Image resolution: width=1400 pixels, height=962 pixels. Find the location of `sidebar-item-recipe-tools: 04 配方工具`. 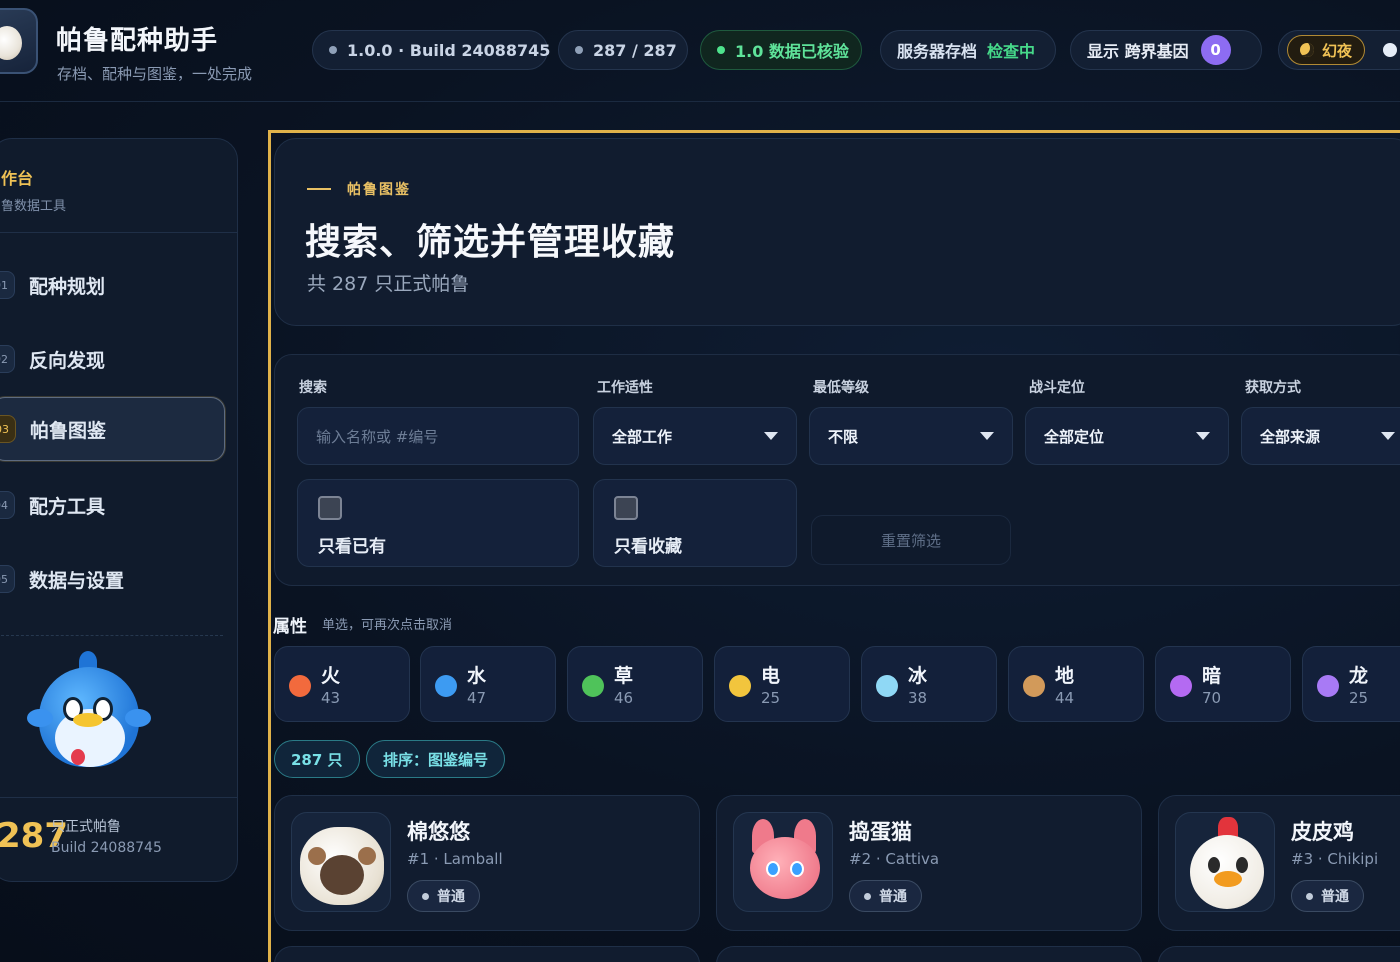

sidebar-item-recipe-tools: 04 配方工具 is located at coordinates (112, 505).